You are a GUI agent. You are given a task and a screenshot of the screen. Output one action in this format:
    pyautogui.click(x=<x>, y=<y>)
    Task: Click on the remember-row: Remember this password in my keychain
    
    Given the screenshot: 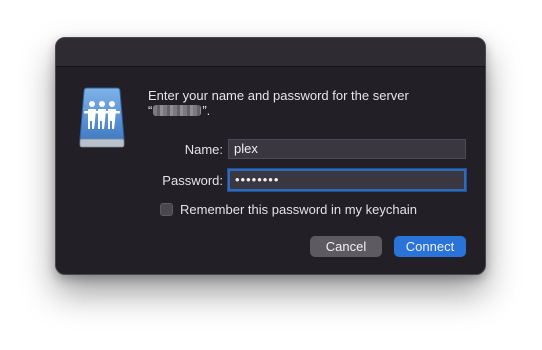 What is the action you would take?
    pyautogui.click(x=288, y=209)
    